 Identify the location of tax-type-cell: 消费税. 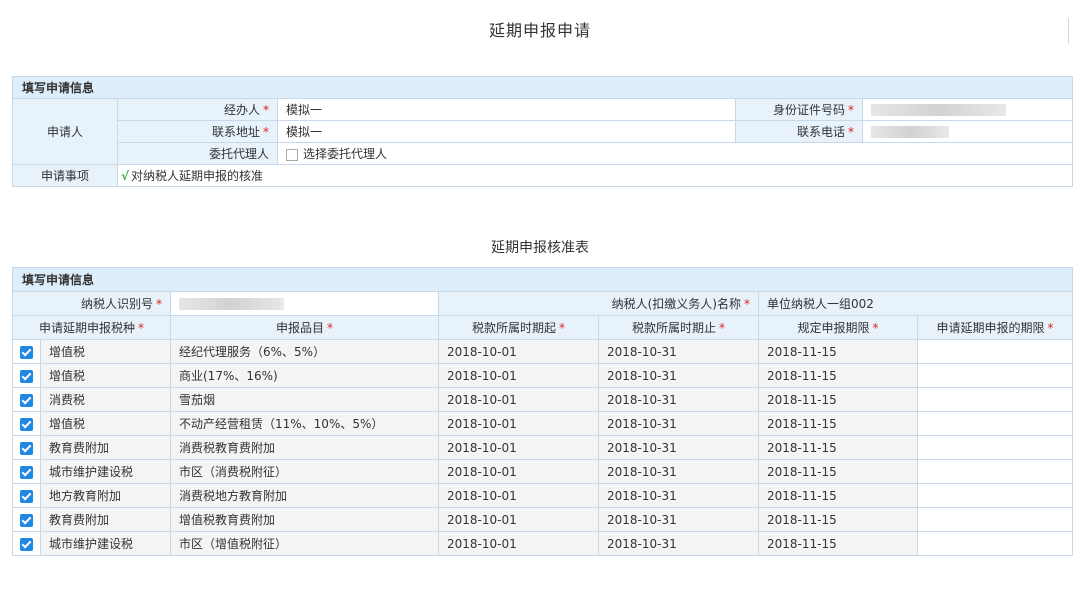
(105, 399).